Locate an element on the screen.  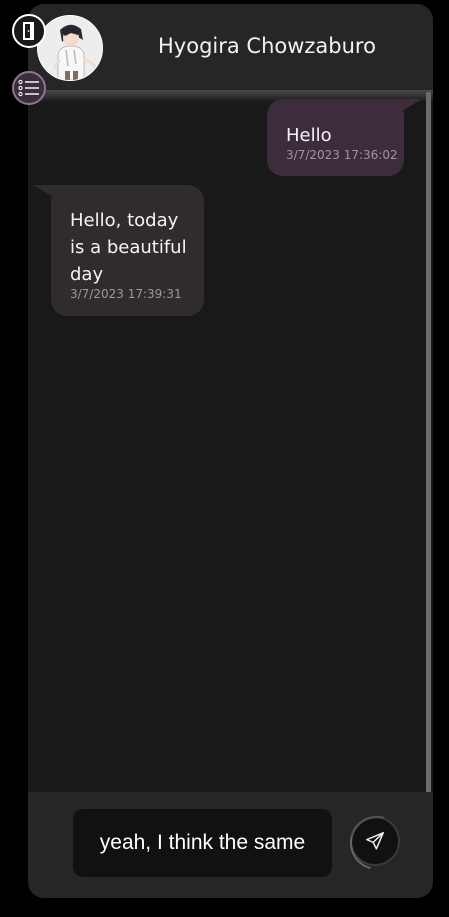
list-menu-icon is located at coordinates (28, 88).